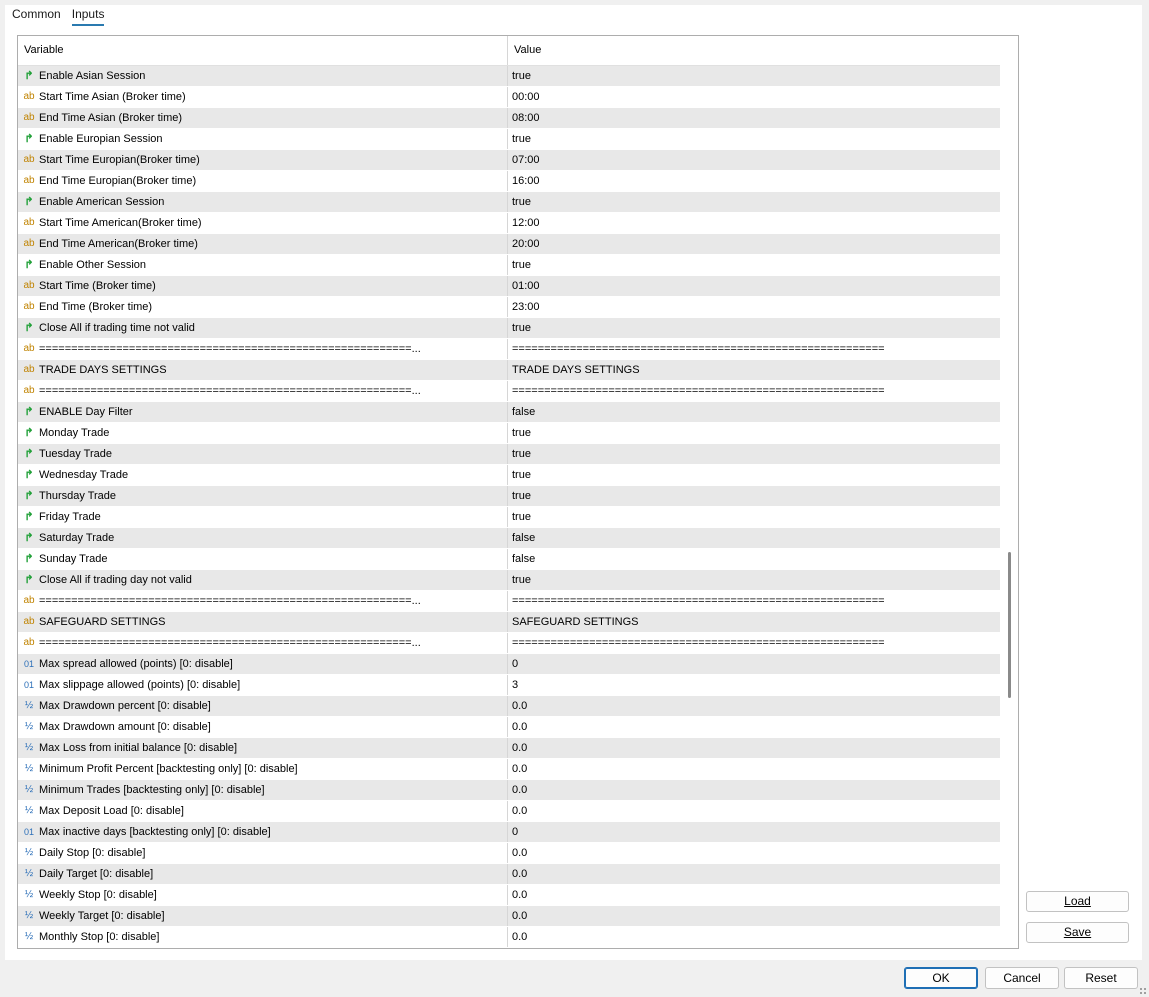 This screenshot has width=1149, height=997. I want to click on table-row: ↱ Wednesday Trade true, so click(509, 475).